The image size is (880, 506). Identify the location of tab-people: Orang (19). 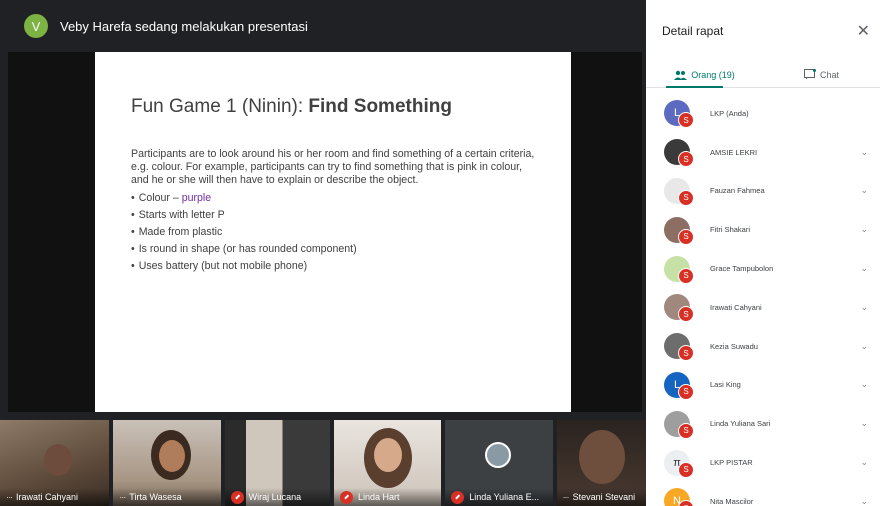
(704, 75).